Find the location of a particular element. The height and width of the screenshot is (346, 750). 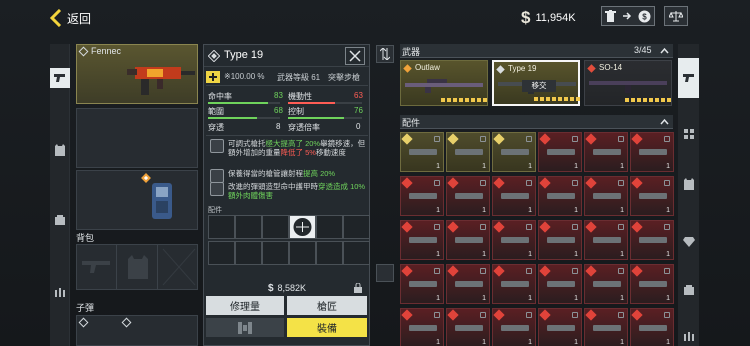

sell-button: $ is located at coordinates (628, 16).